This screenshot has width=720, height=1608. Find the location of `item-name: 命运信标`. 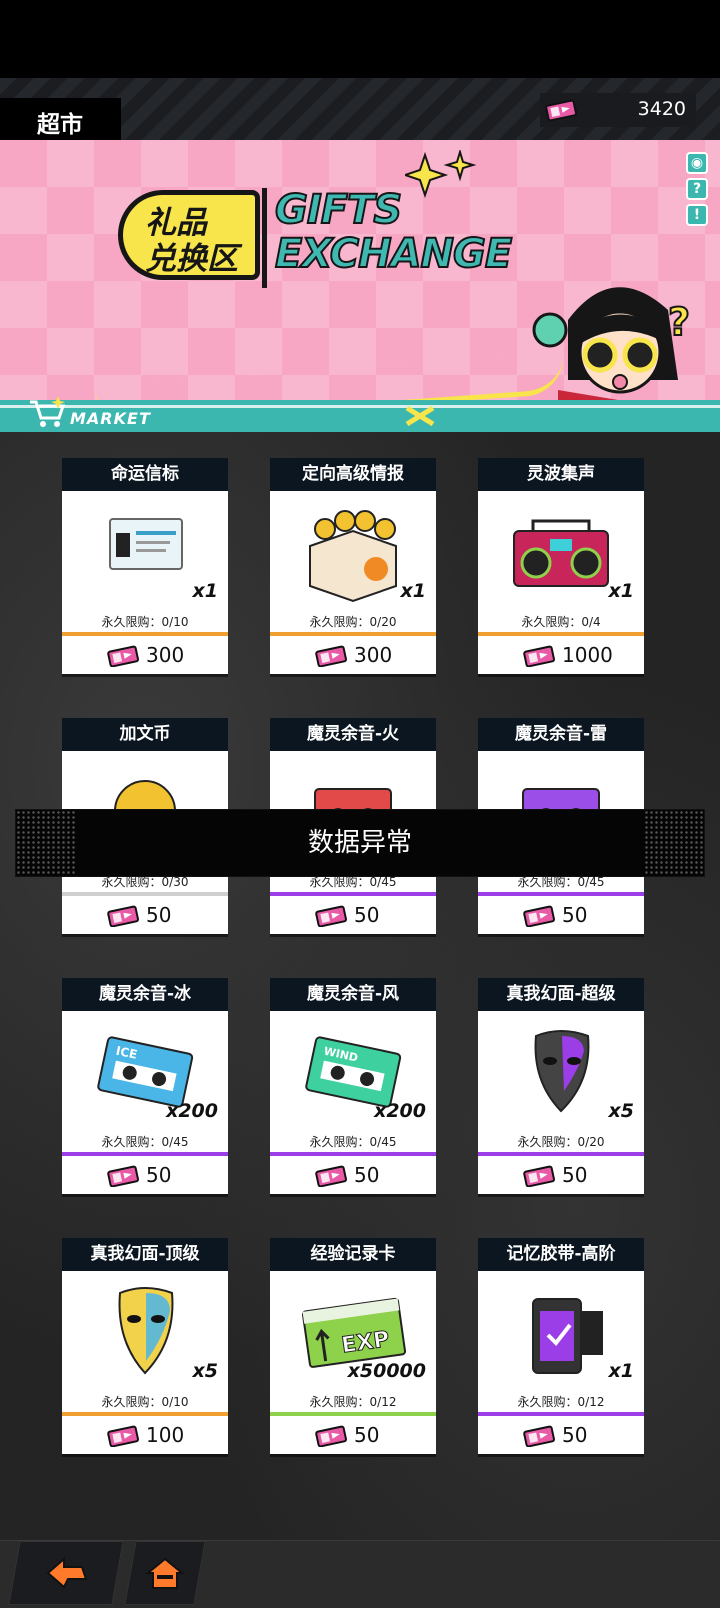

item-name: 命运信标 is located at coordinates (145, 474).